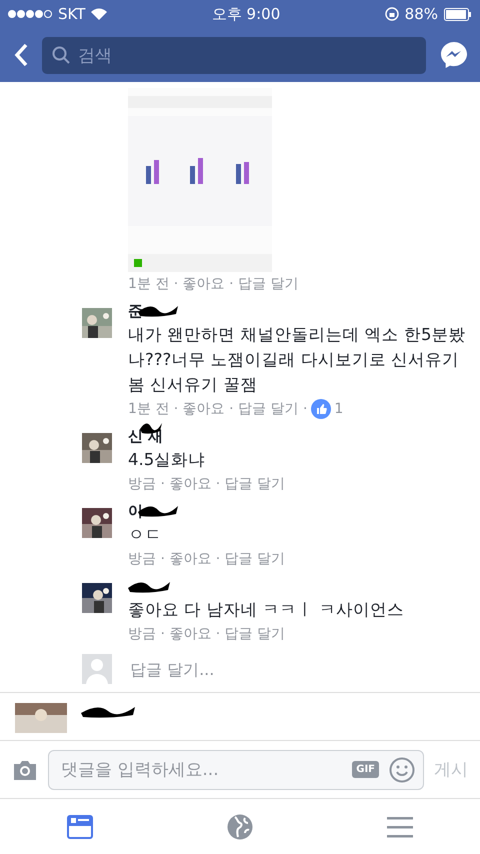 This screenshot has height=854, width=480. I want to click on globe-icon, so click(240, 827).